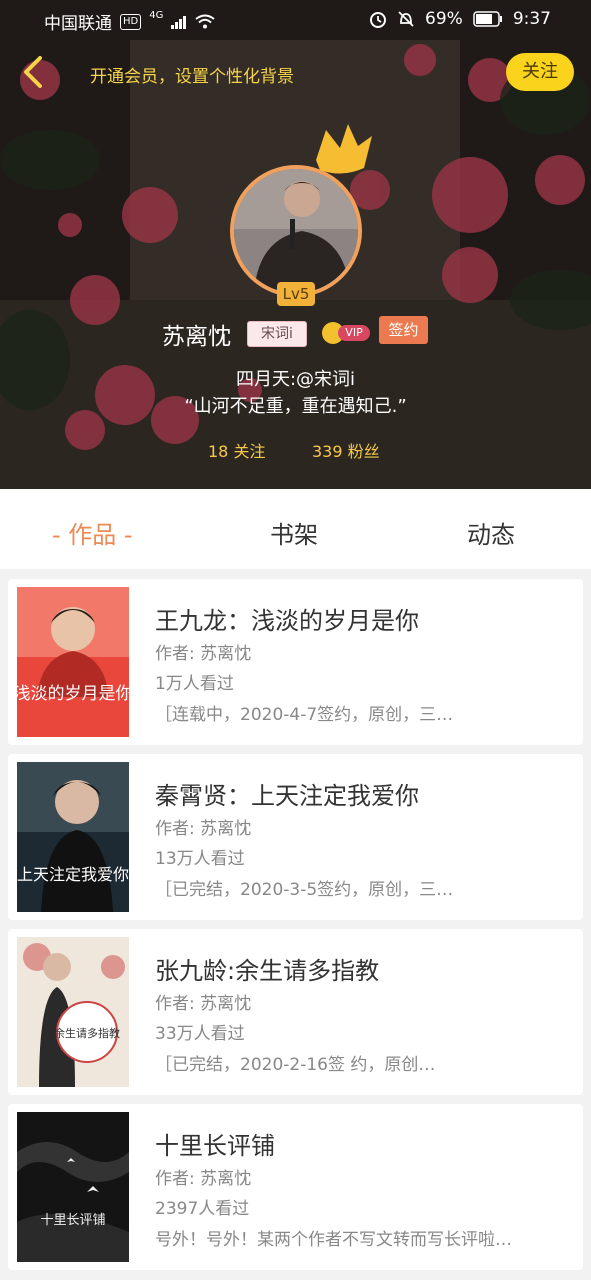 The image size is (591, 1280). Describe the element at coordinates (194, 684) in the screenshot. I see `book-views: 1万人看过` at that location.